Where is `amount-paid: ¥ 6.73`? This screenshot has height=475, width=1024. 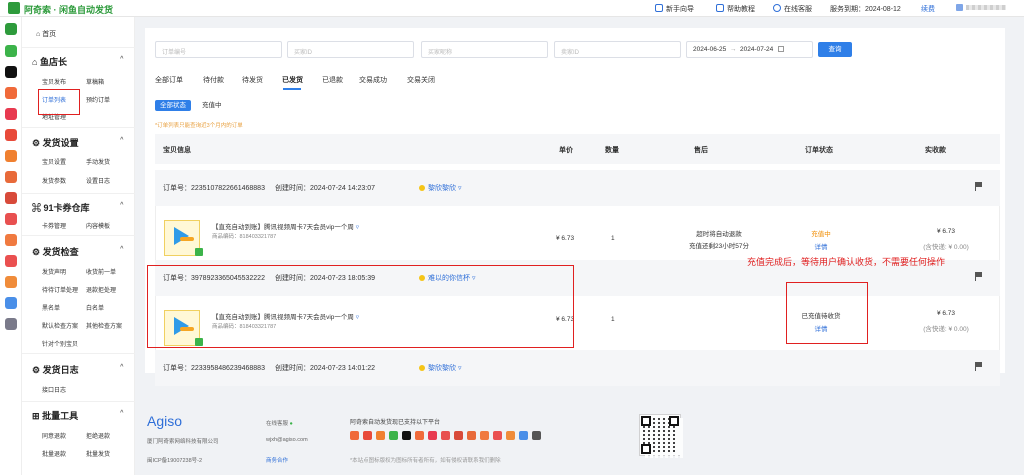
amount-paid: ¥ 6.73 is located at coordinates (946, 313).